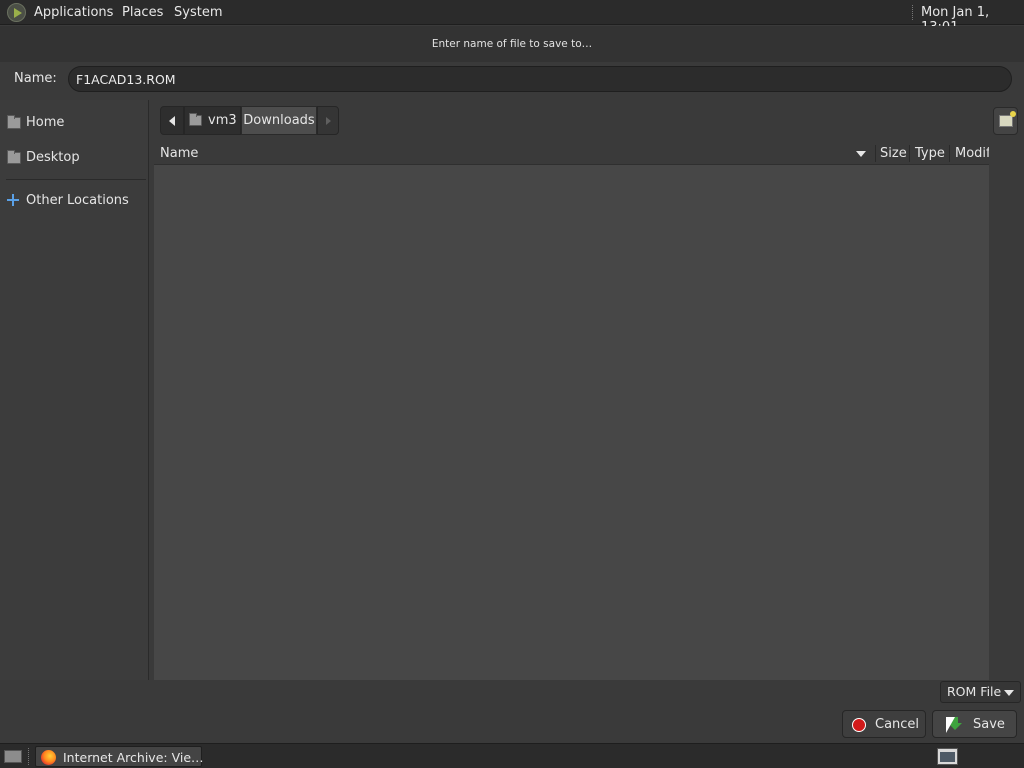 The width and height of the screenshot is (1024, 768). What do you see at coordinates (77, 200) in the screenshot?
I see `sidebar-item-label: Other Locations` at bounding box center [77, 200].